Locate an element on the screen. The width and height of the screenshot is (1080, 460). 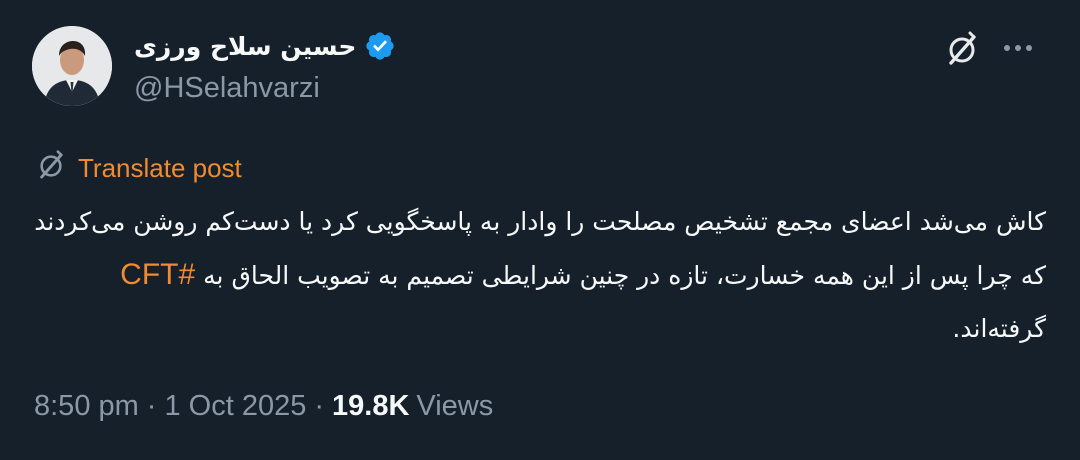
post-date: 1 Oct 2025 is located at coordinates (235, 406).